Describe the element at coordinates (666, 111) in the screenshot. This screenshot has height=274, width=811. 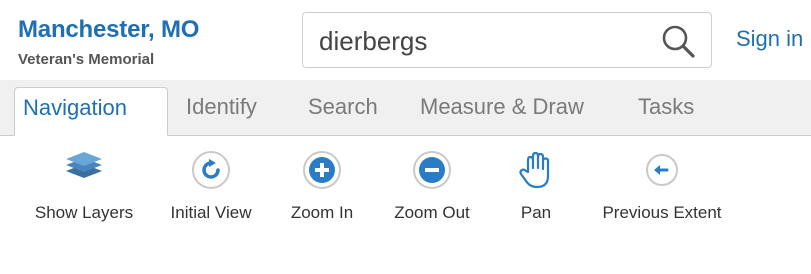
I see `tab-tasks: Tasks` at that location.